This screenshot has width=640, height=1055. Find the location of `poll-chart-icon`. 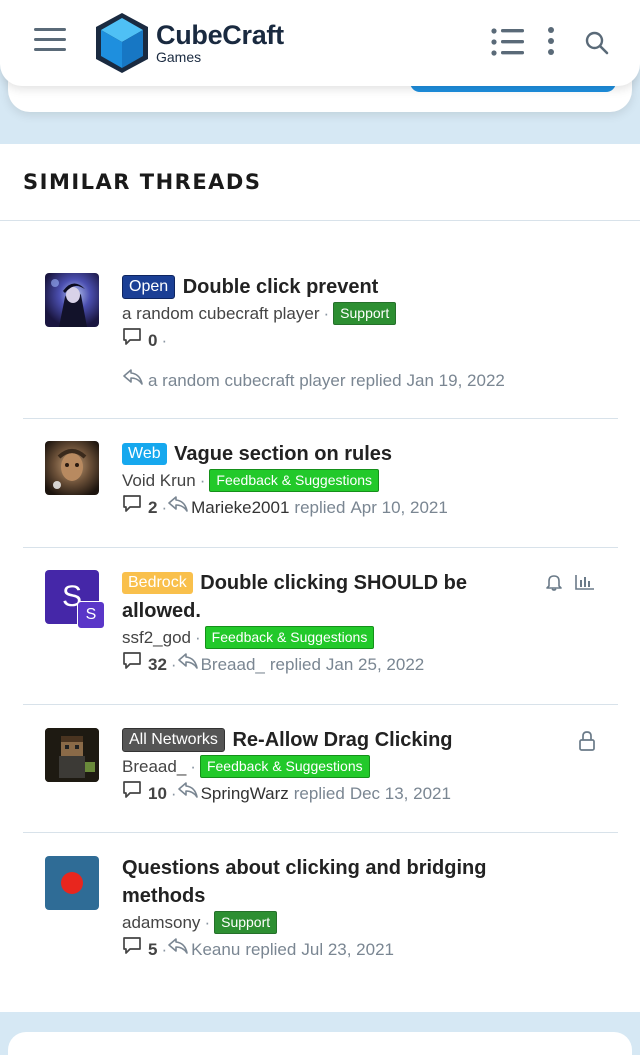

poll-chart-icon is located at coordinates (585, 584).